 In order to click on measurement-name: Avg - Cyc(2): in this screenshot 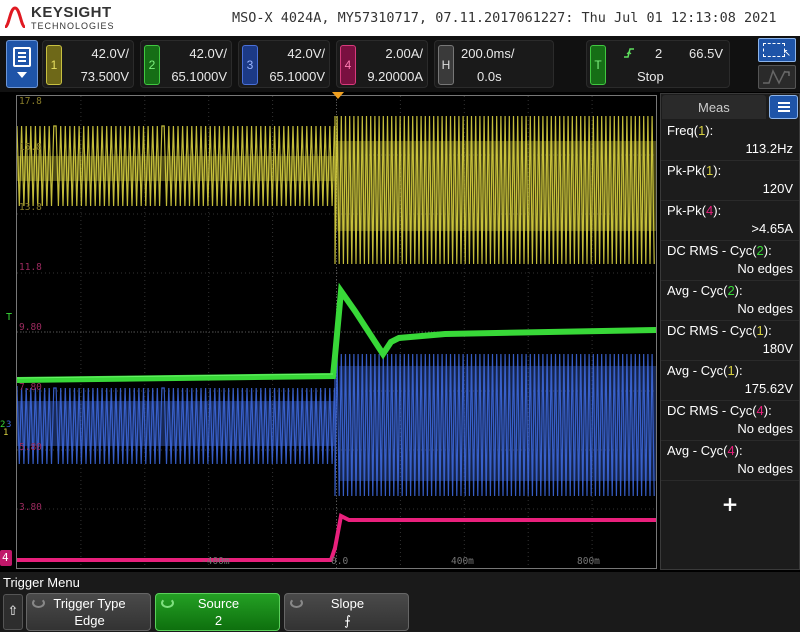, I will do `click(705, 290)`.